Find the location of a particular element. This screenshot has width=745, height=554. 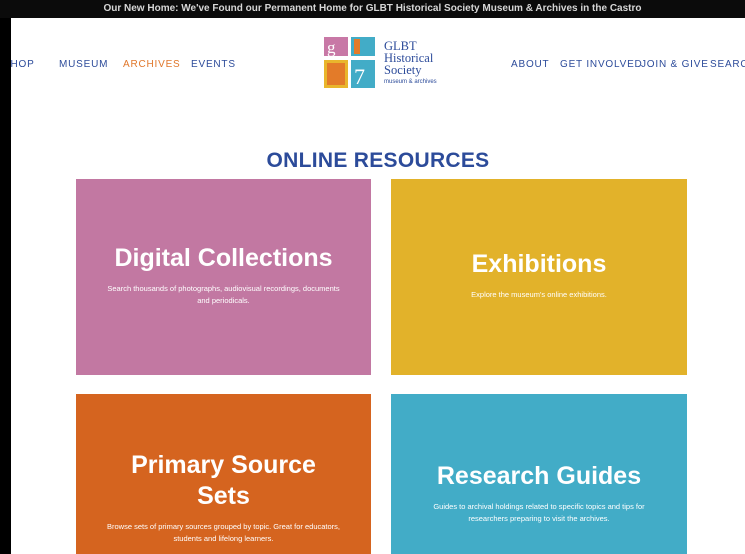

card-title: Research Guides is located at coordinates (539, 476).